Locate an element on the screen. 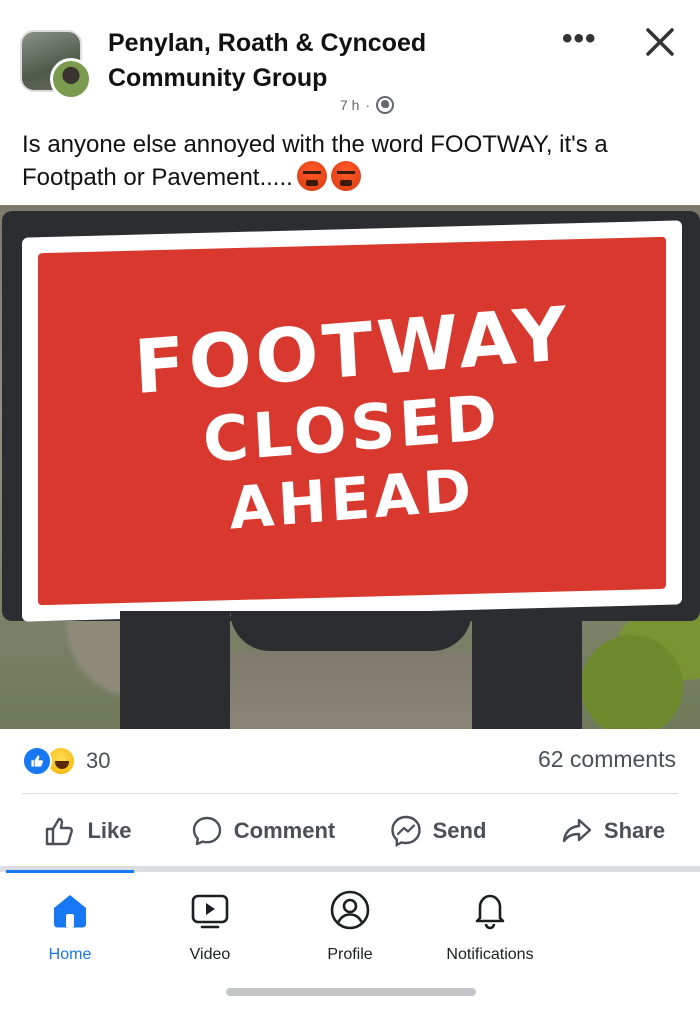 Image resolution: width=700 pixels, height=1010 pixels. tab-notifications-label: Notifications is located at coordinates (490, 954).